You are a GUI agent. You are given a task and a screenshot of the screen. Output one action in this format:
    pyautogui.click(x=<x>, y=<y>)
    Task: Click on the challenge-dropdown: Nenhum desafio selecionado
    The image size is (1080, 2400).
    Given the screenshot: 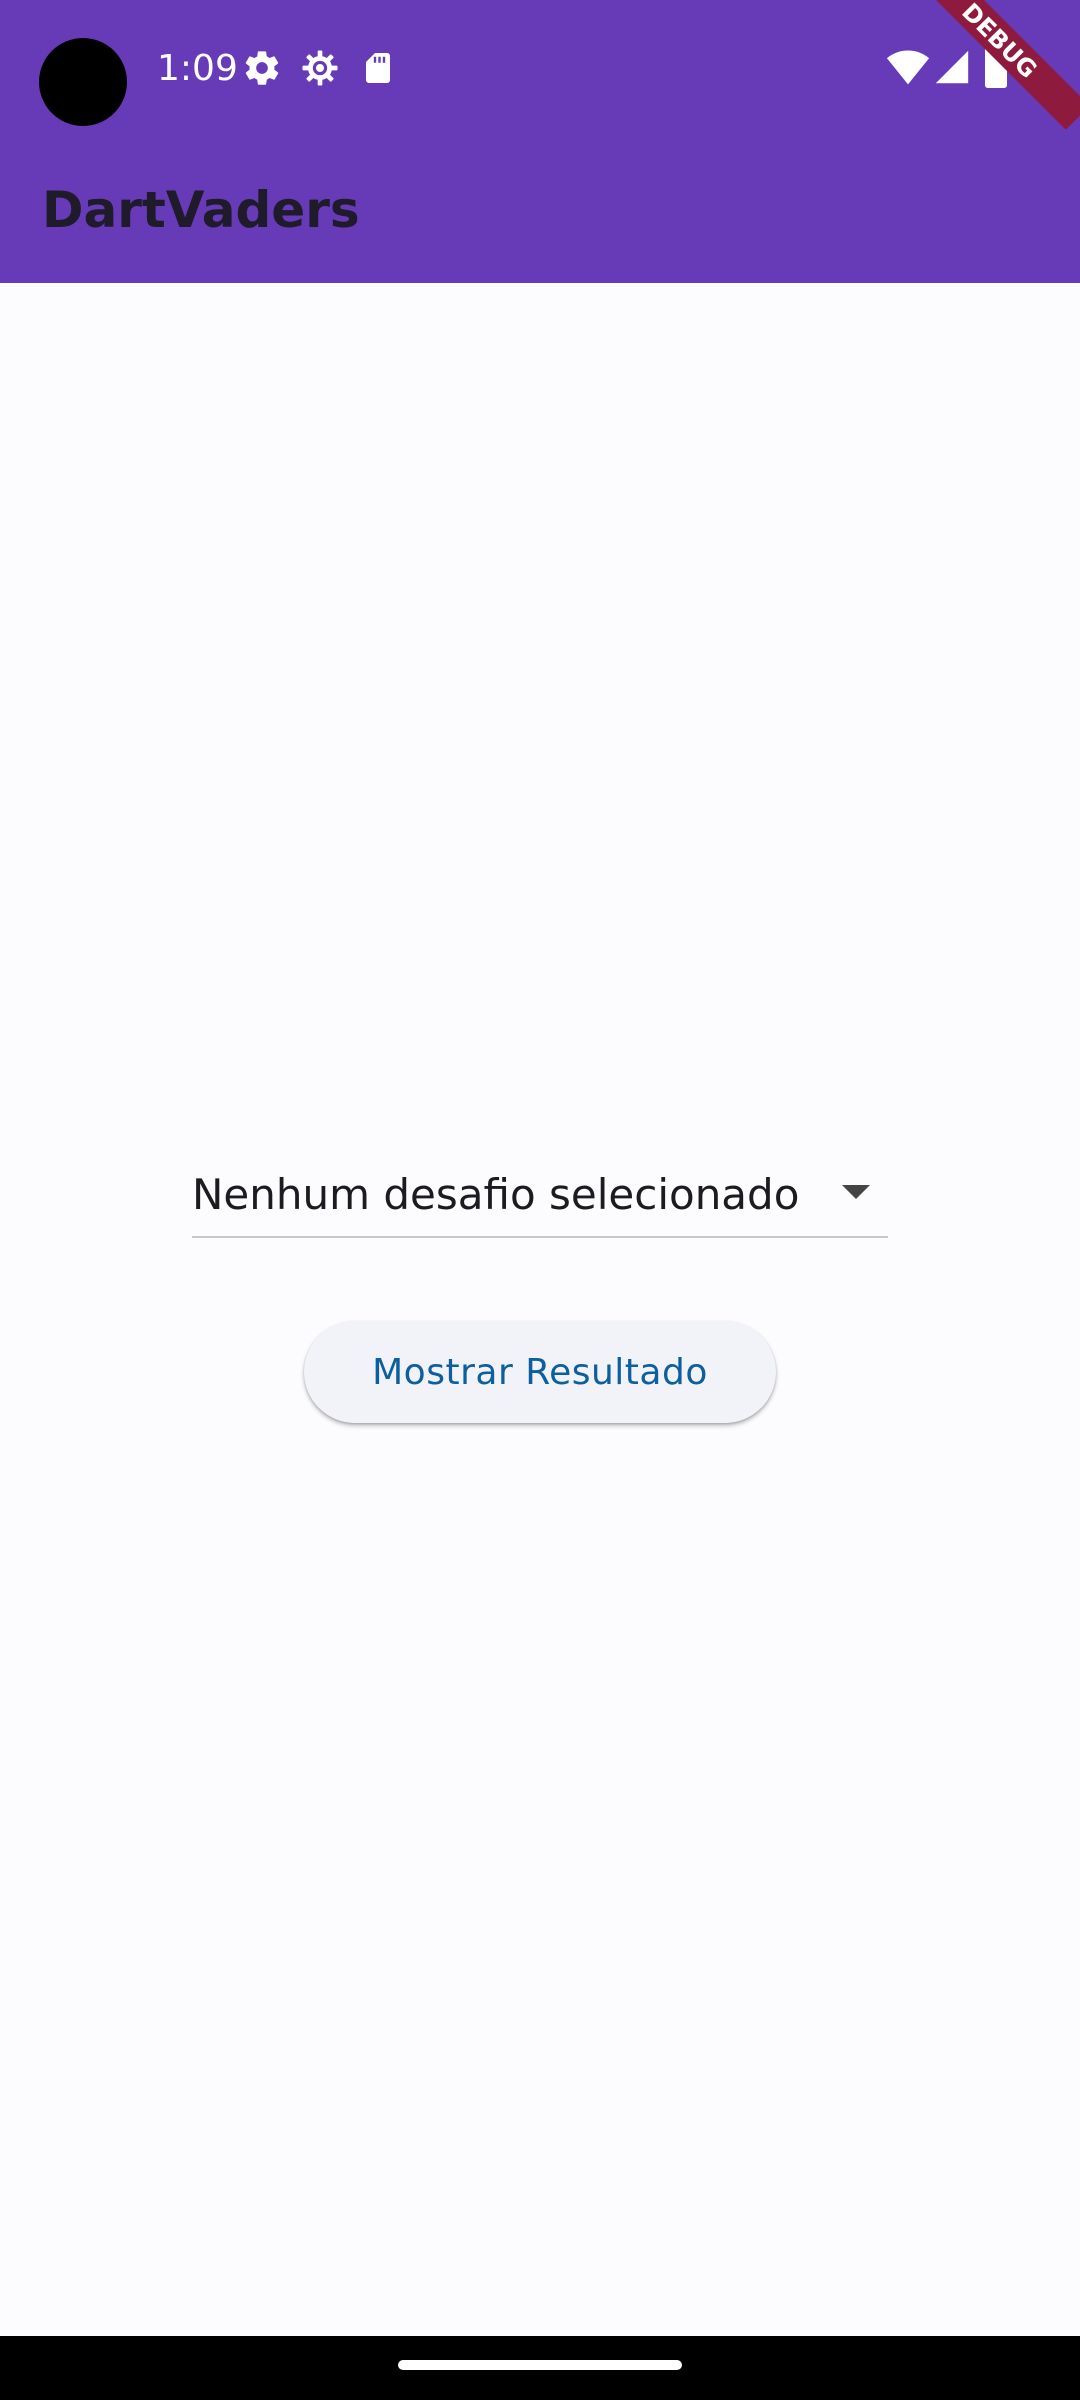 What is the action you would take?
    pyautogui.click(x=540, y=1199)
    